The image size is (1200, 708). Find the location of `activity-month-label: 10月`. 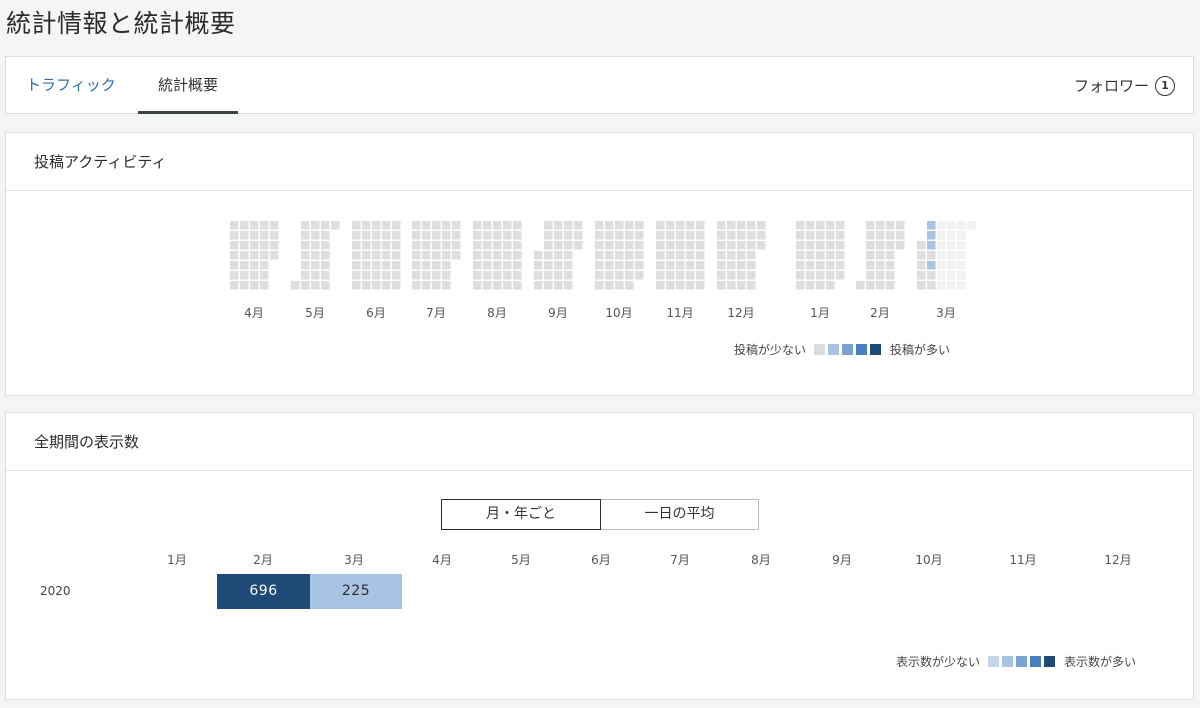

activity-month-label: 10月 is located at coordinates (619, 313).